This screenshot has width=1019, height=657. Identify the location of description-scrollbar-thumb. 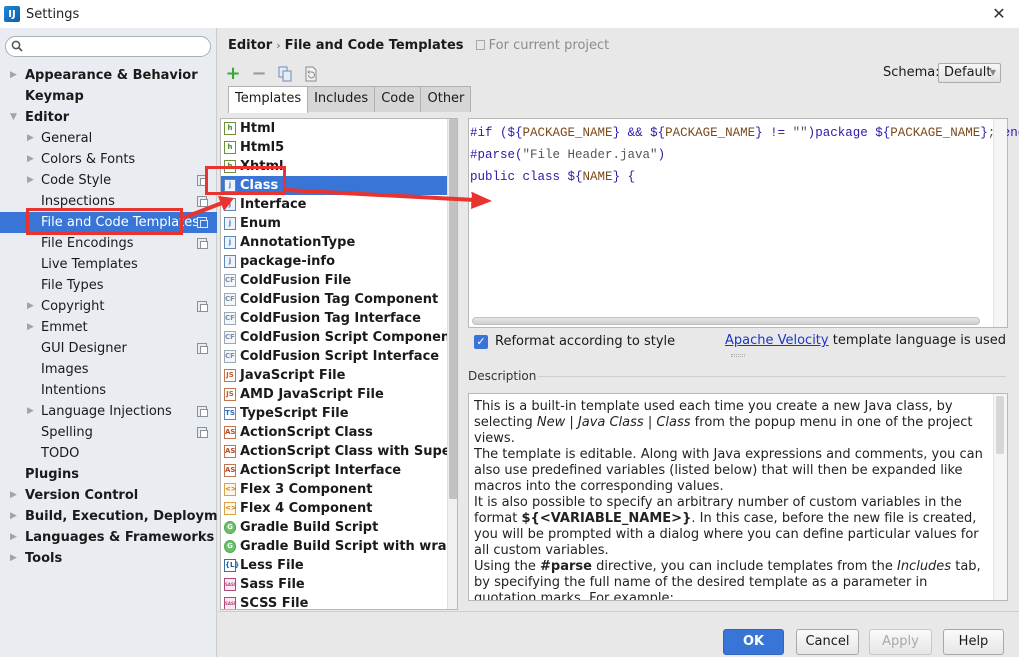
(1000, 425).